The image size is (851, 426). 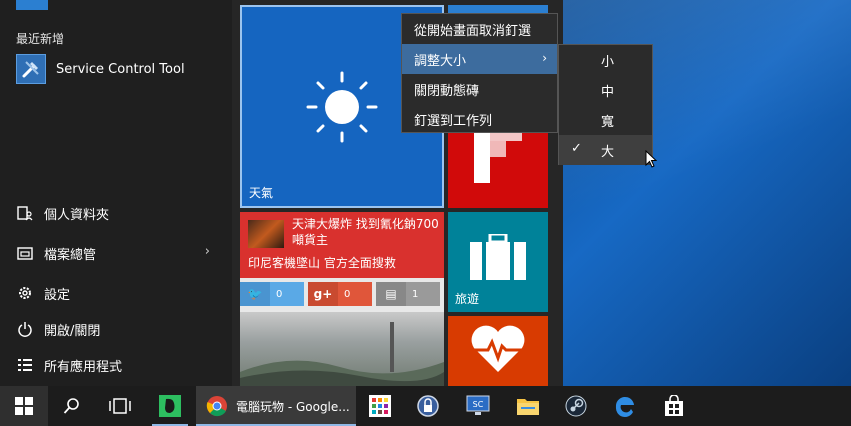 I want to click on news-thumbnail-image, so click(x=266, y=234).